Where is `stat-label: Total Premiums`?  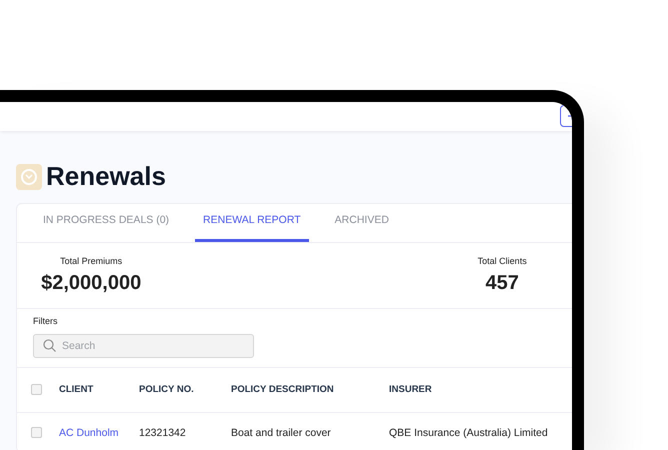
stat-label: Total Premiums is located at coordinates (91, 261).